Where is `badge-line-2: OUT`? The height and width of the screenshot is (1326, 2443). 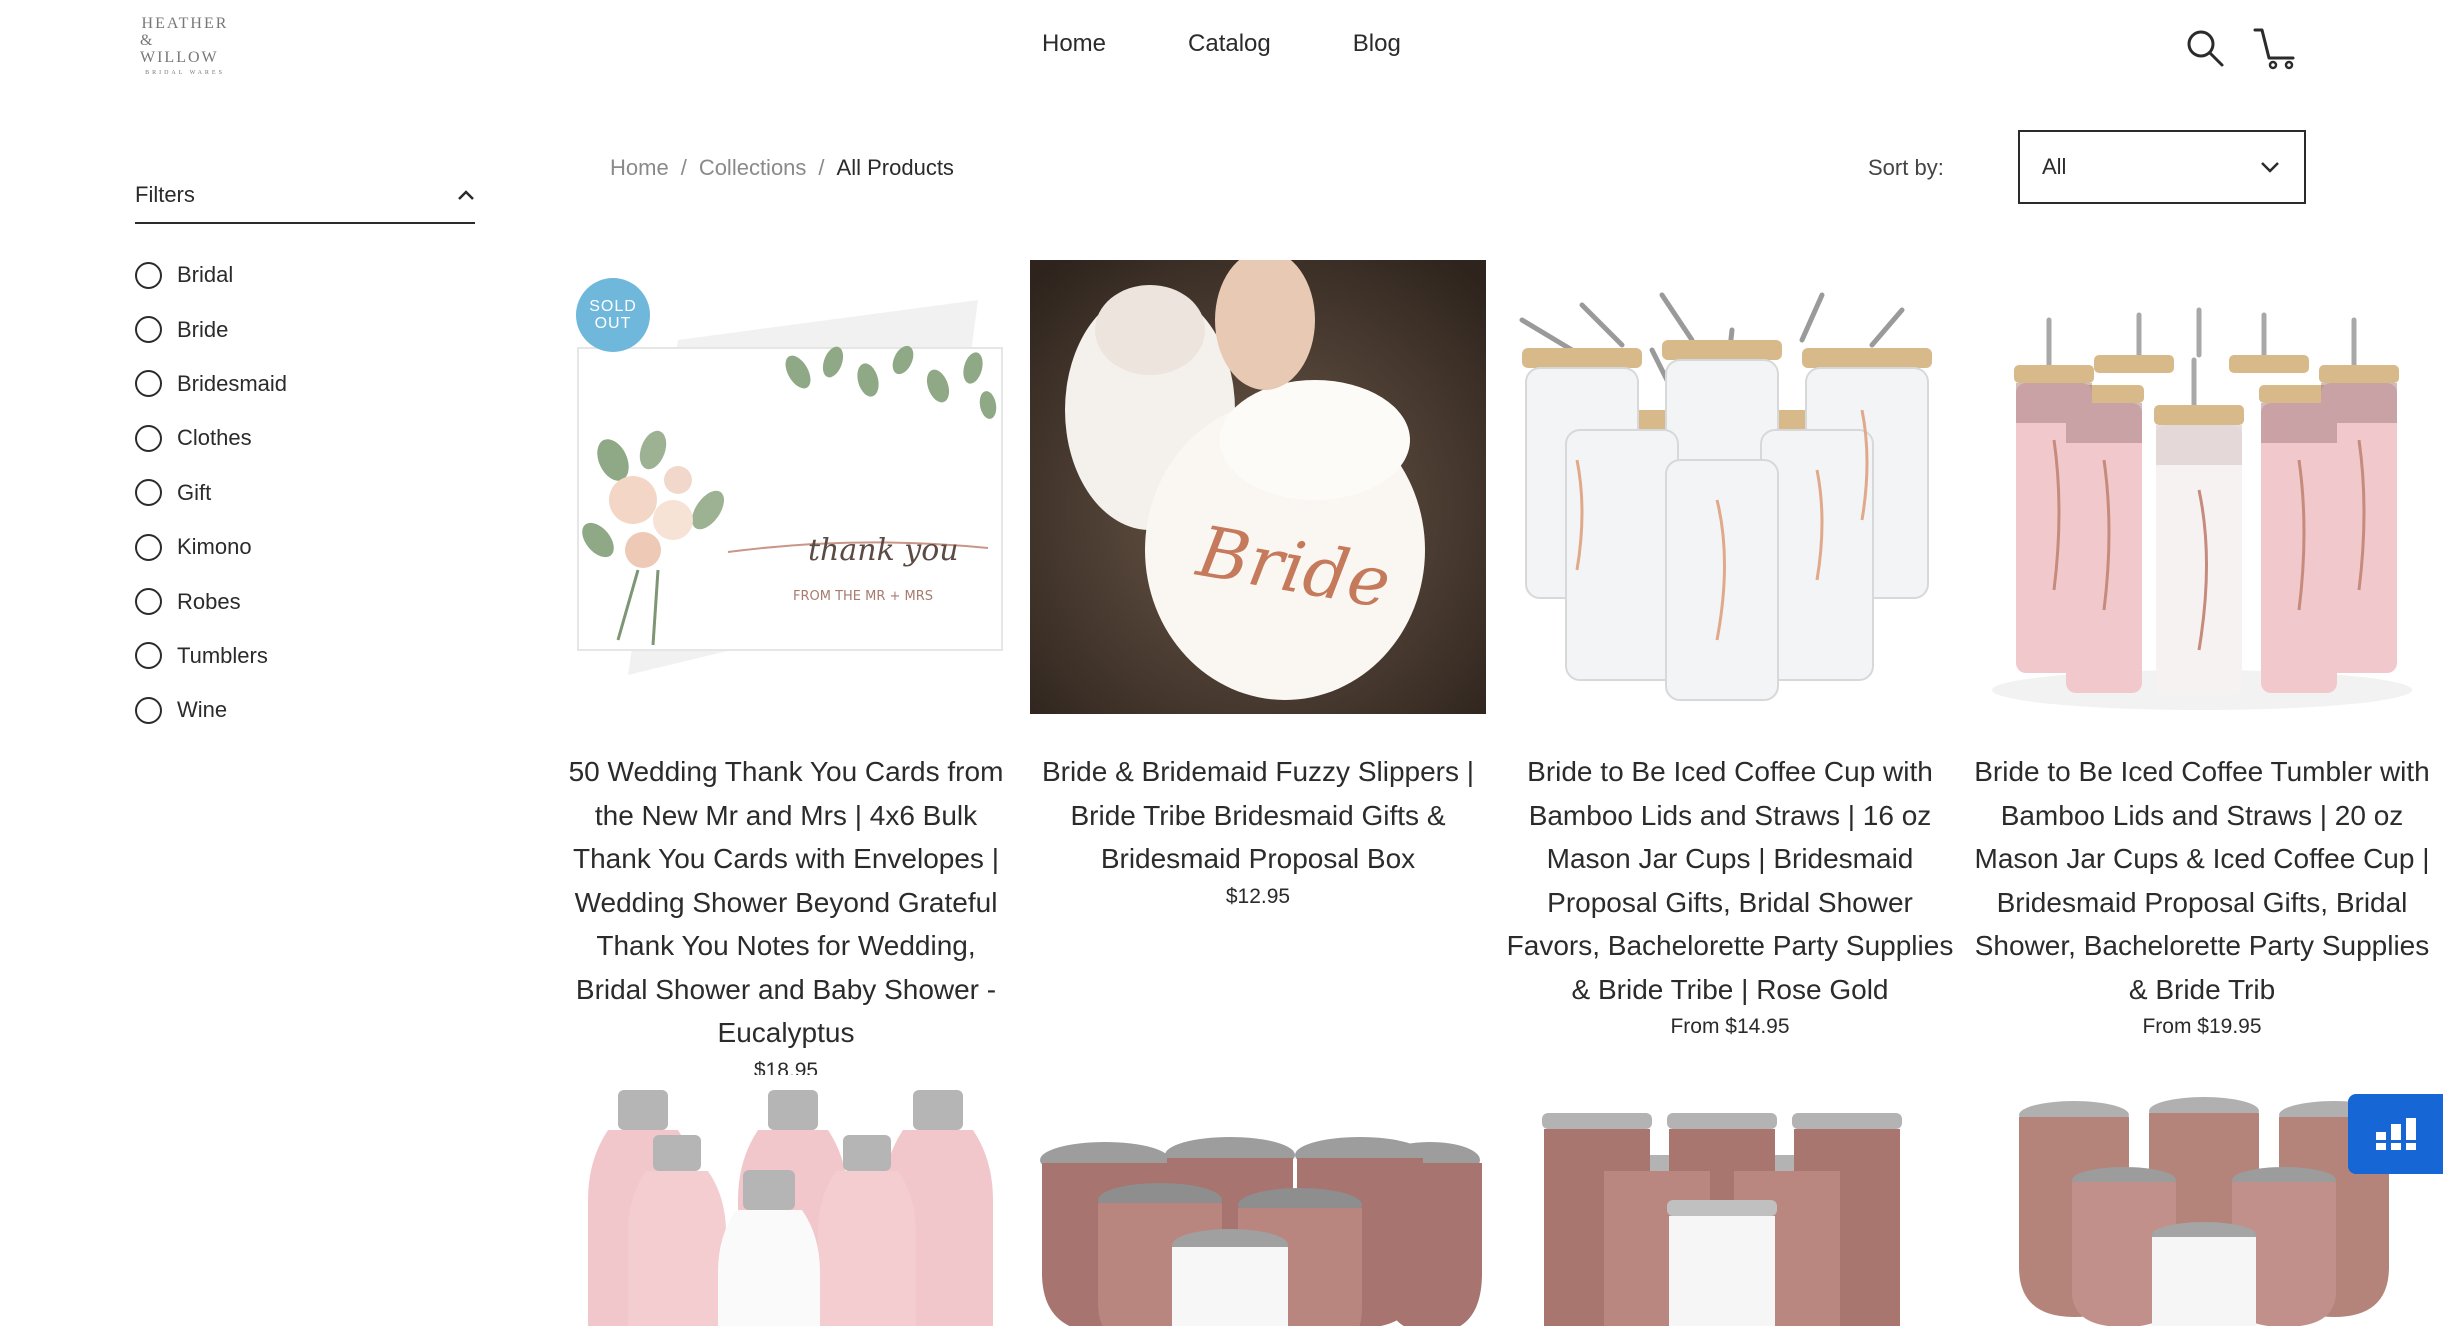 badge-line-2: OUT is located at coordinates (613, 323).